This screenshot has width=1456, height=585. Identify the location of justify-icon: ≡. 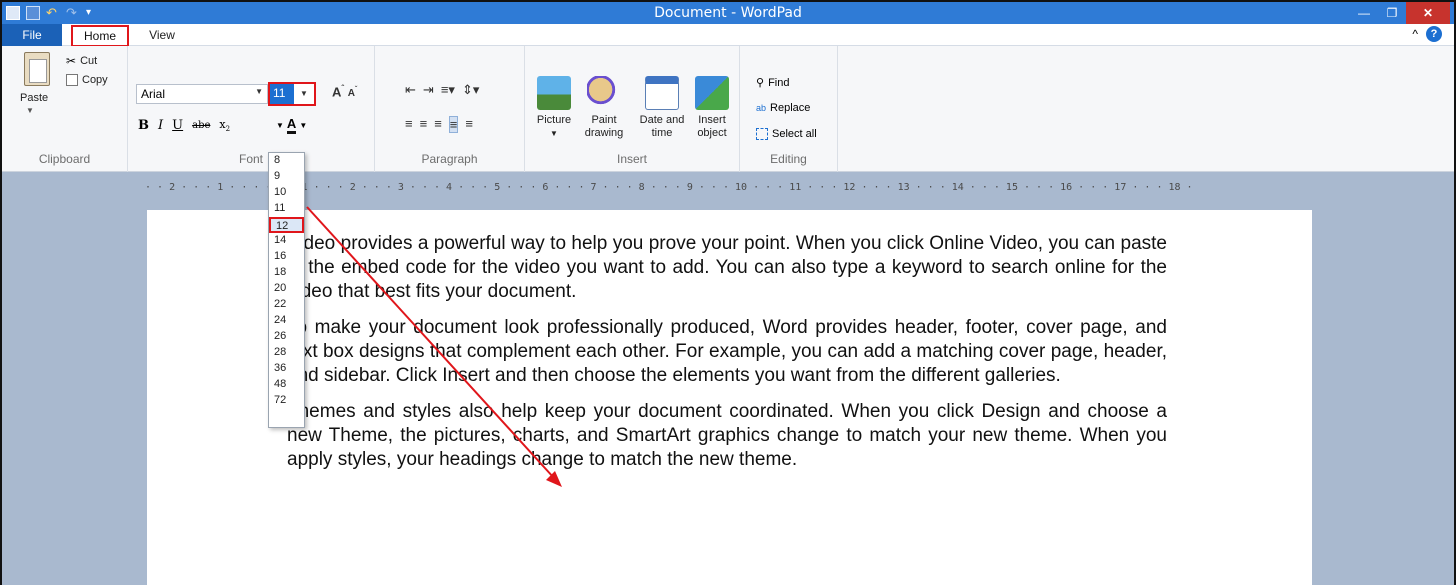
(453, 124).